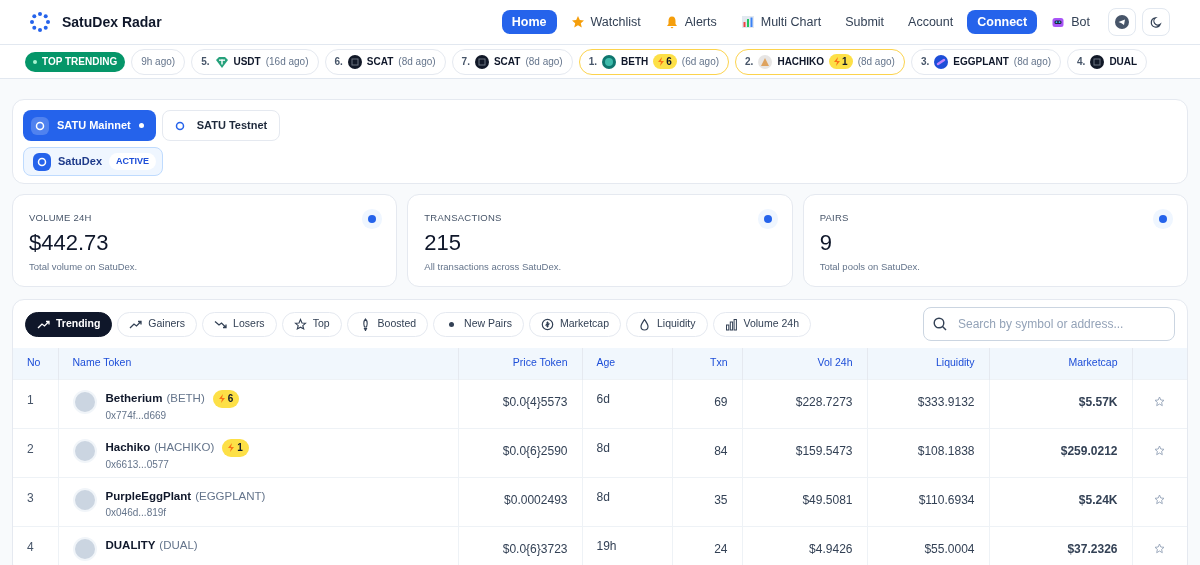  I want to click on trending-badge: TOP TRENDING, so click(75, 61).